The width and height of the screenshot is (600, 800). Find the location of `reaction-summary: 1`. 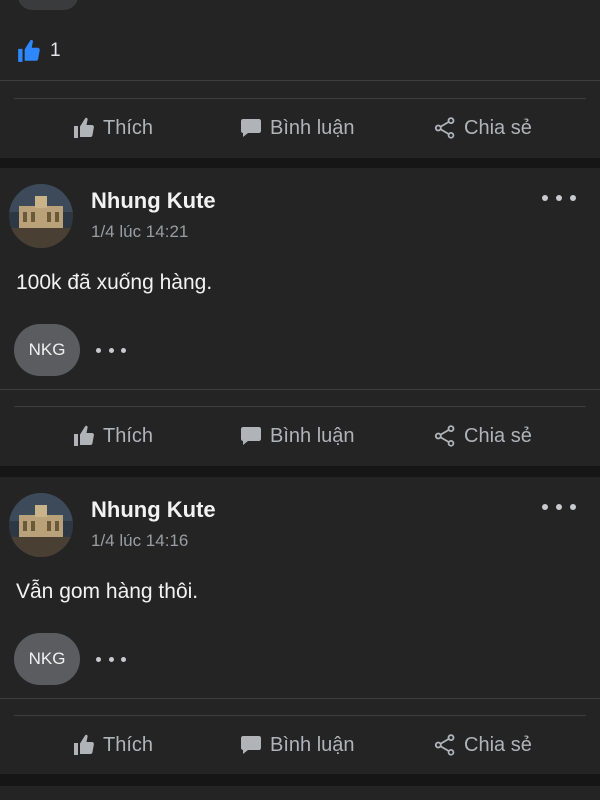

reaction-summary: 1 is located at coordinates (38, 51).